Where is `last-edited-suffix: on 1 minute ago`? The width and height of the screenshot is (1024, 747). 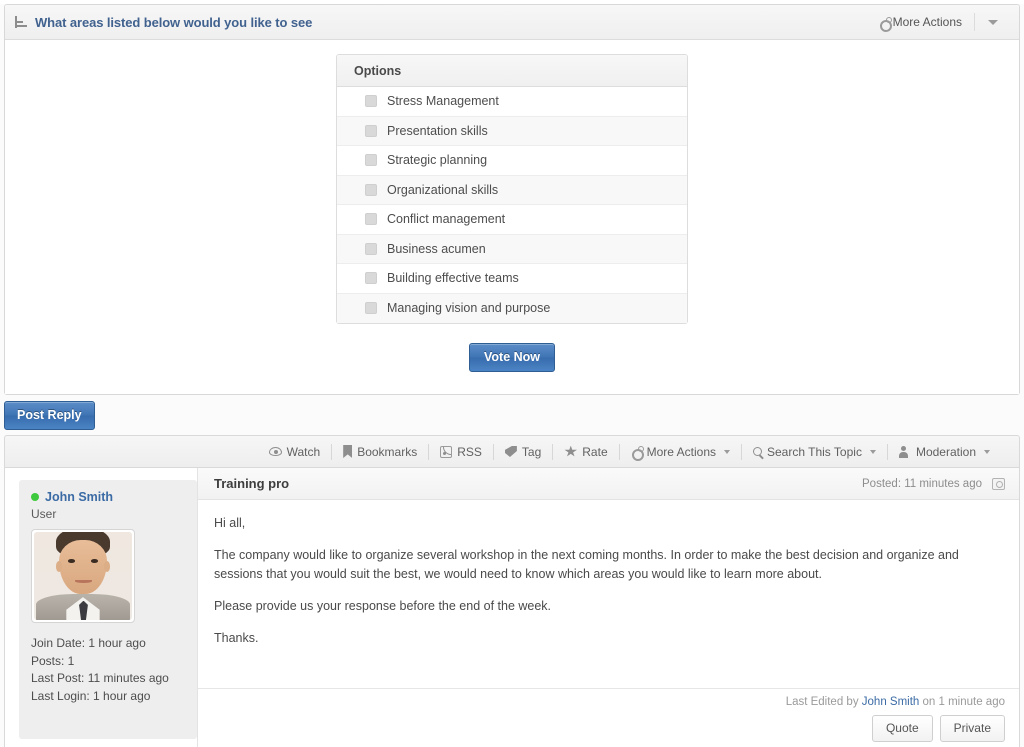
last-edited-suffix: on 1 minute ago is located at coordinates (963, 702).